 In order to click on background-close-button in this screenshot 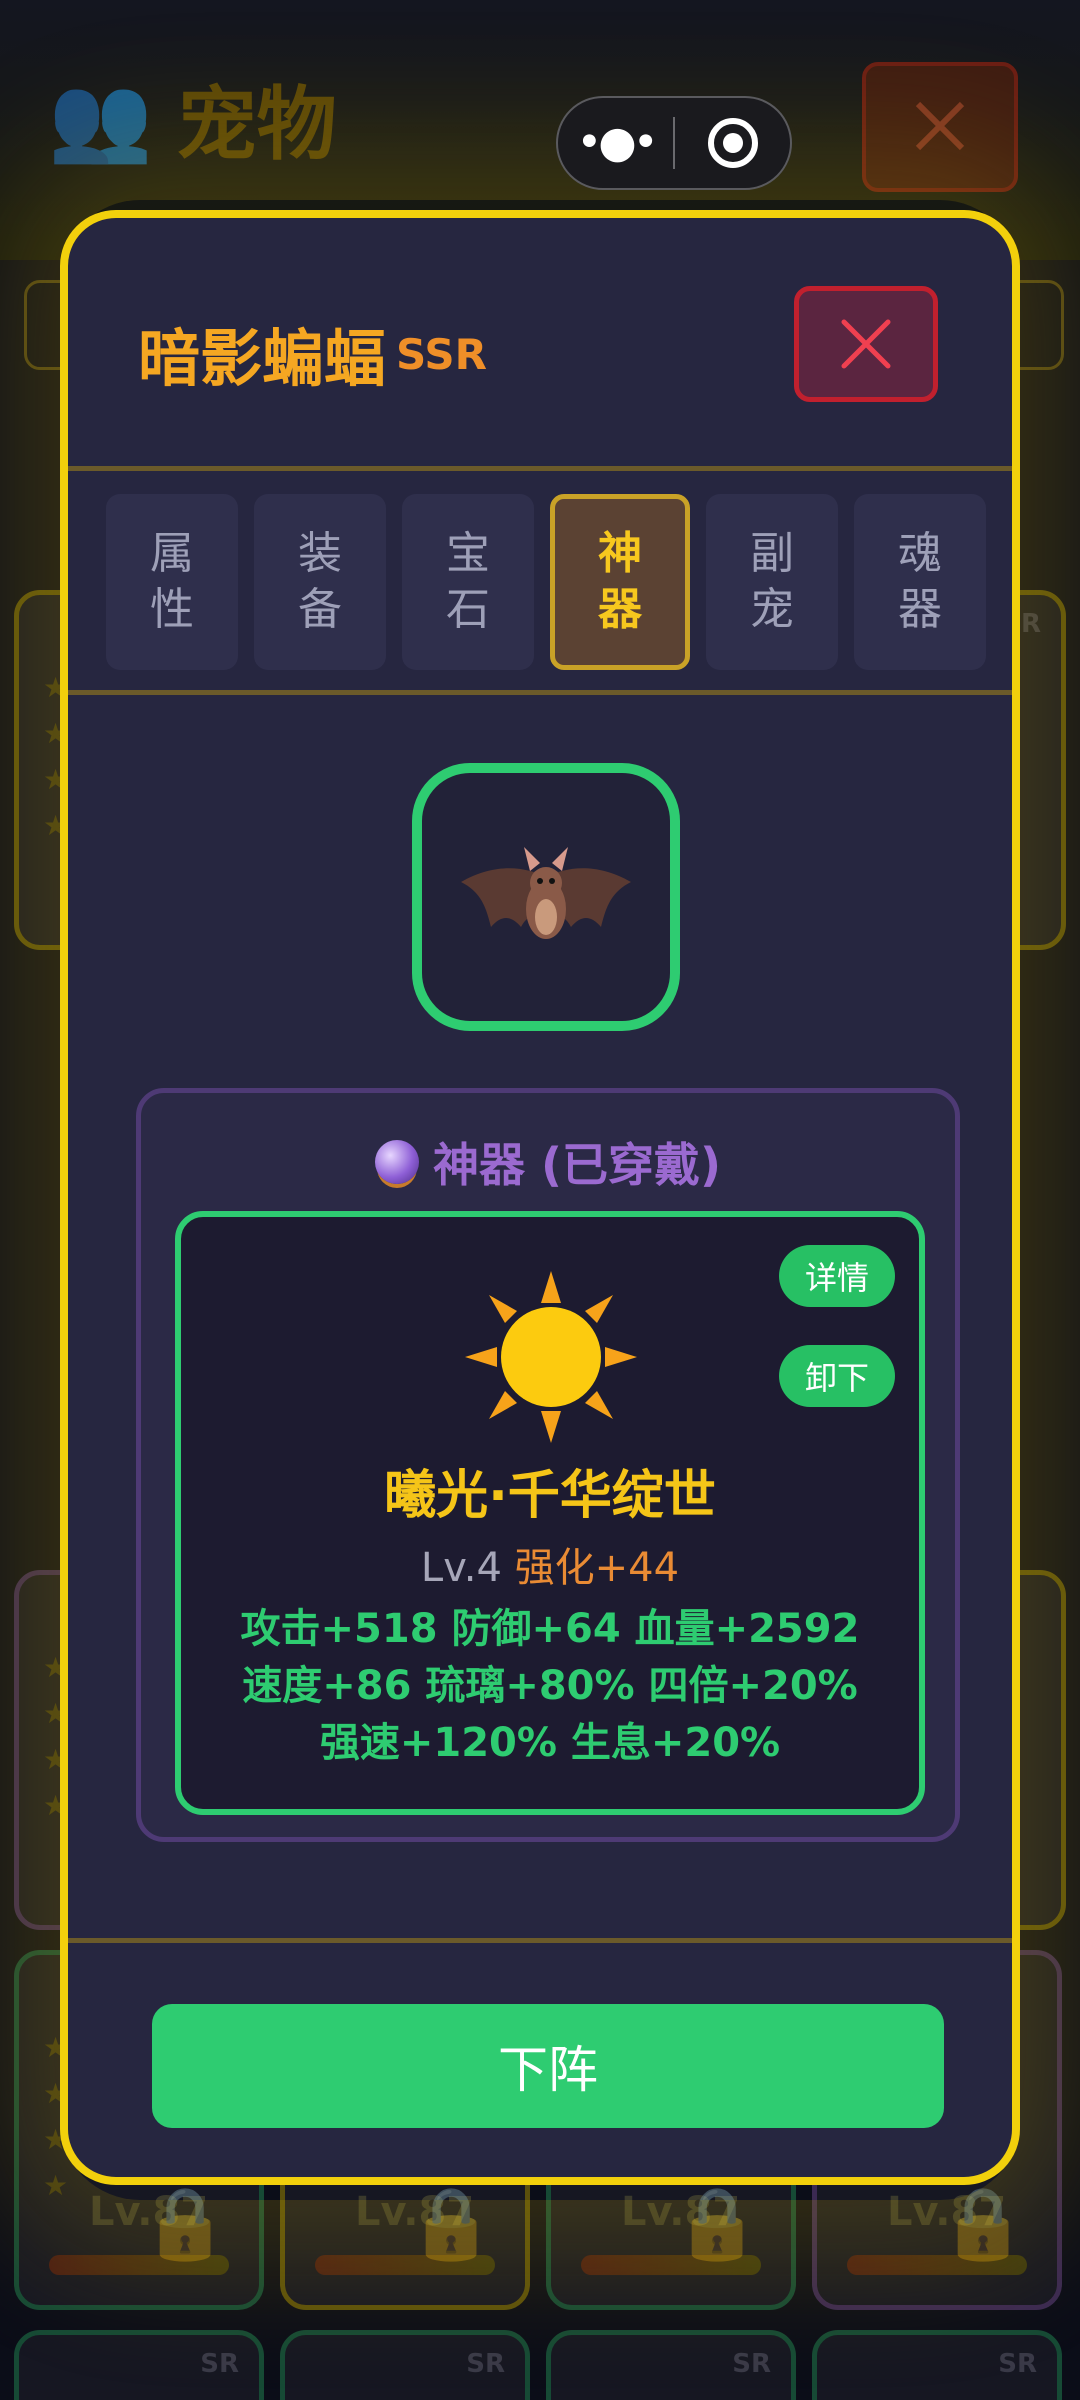, I will do `click(940, 127)`.